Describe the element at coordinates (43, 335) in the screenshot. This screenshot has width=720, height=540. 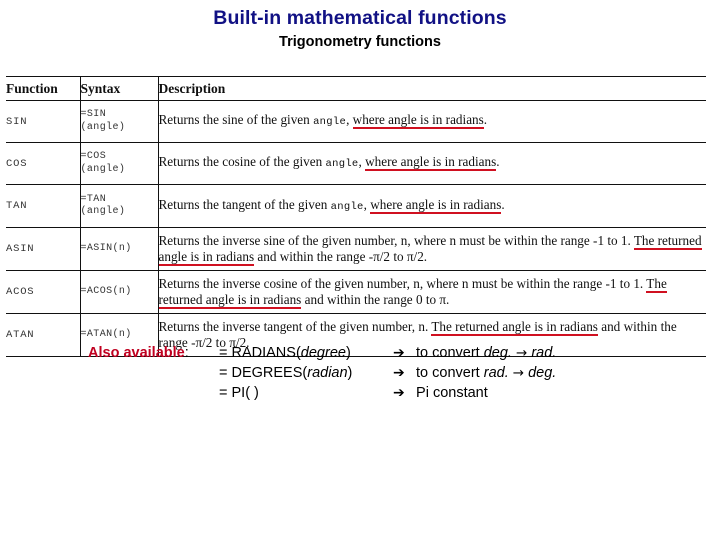
I see `cell-function-name: ATAN` at that location.